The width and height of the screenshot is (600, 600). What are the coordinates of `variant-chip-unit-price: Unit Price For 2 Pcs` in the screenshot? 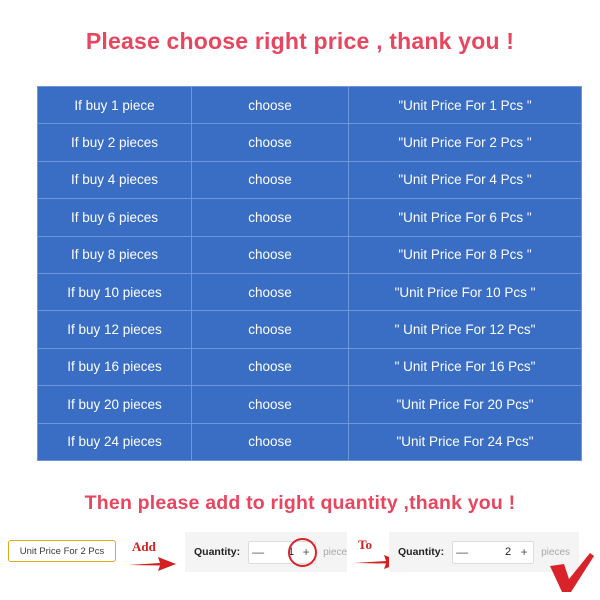 It's located at (62, 551).